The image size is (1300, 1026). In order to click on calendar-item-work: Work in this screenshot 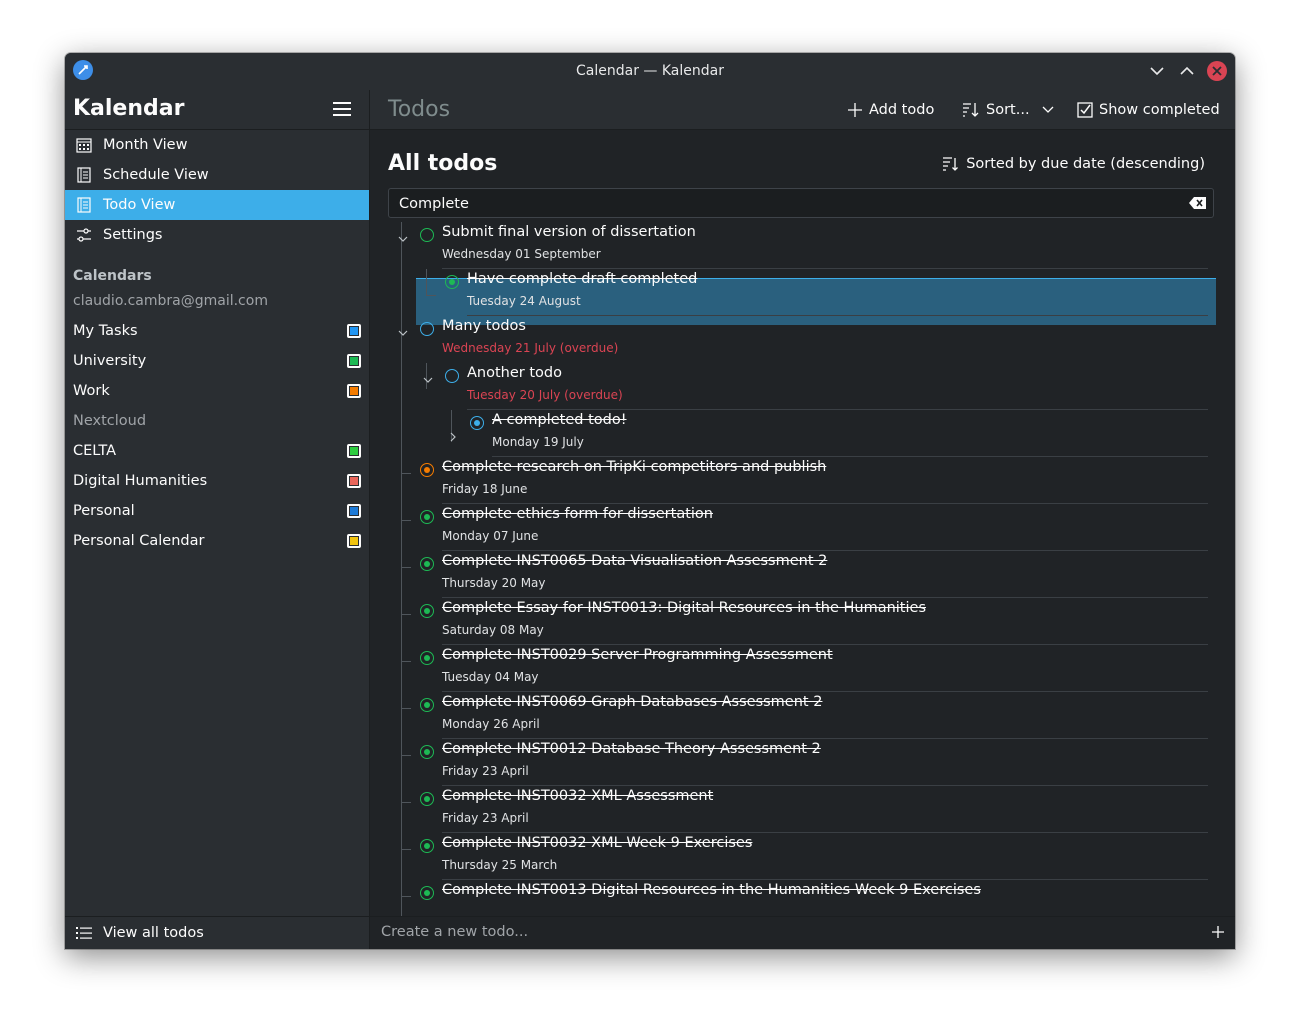, I will do `click(217, 391)`.